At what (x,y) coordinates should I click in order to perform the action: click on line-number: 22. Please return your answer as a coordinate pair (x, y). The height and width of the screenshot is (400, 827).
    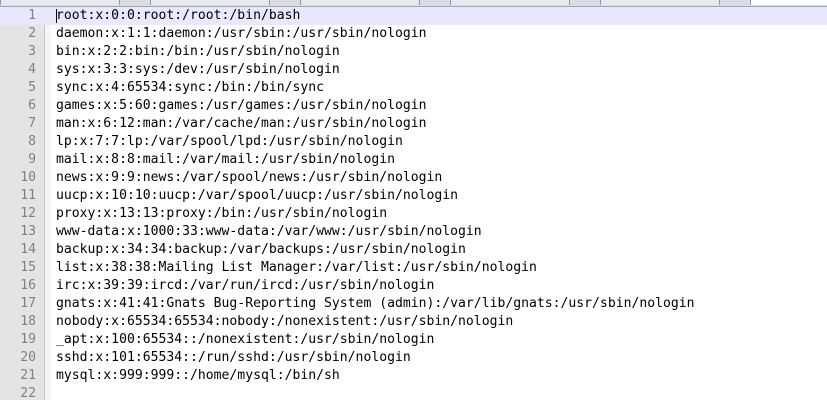
    Looking at the image, I should click on (28, 393).